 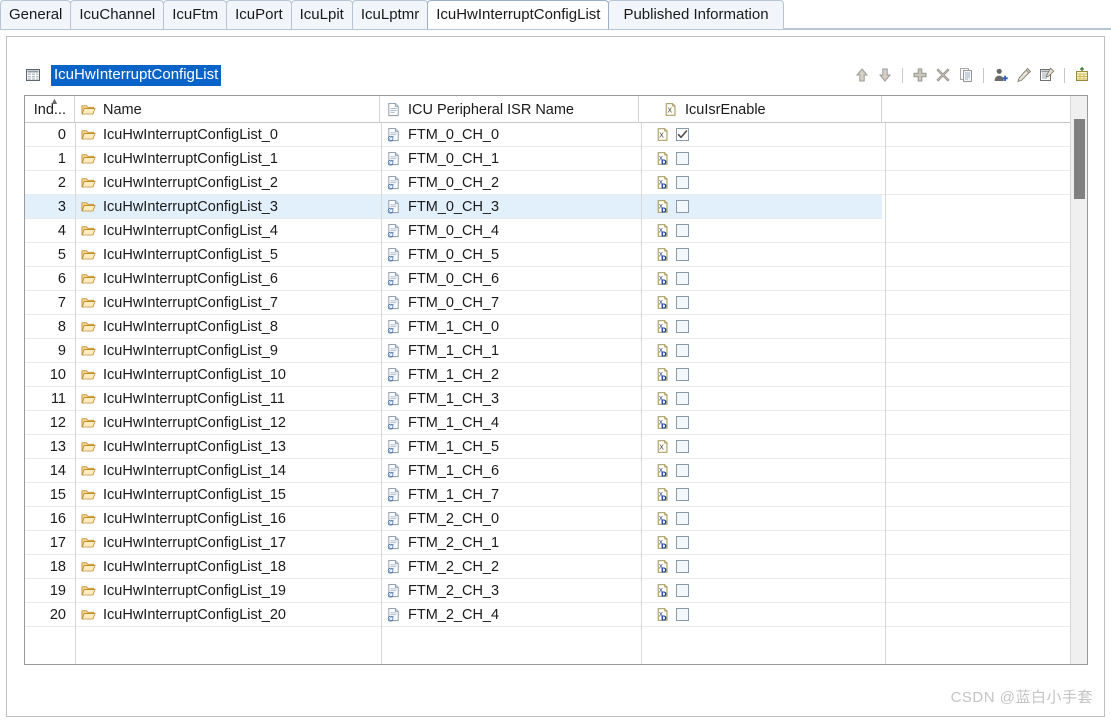 I want to click on cell-name: IcuHwInterruptConfigList_8, so click(x=227, y=327).